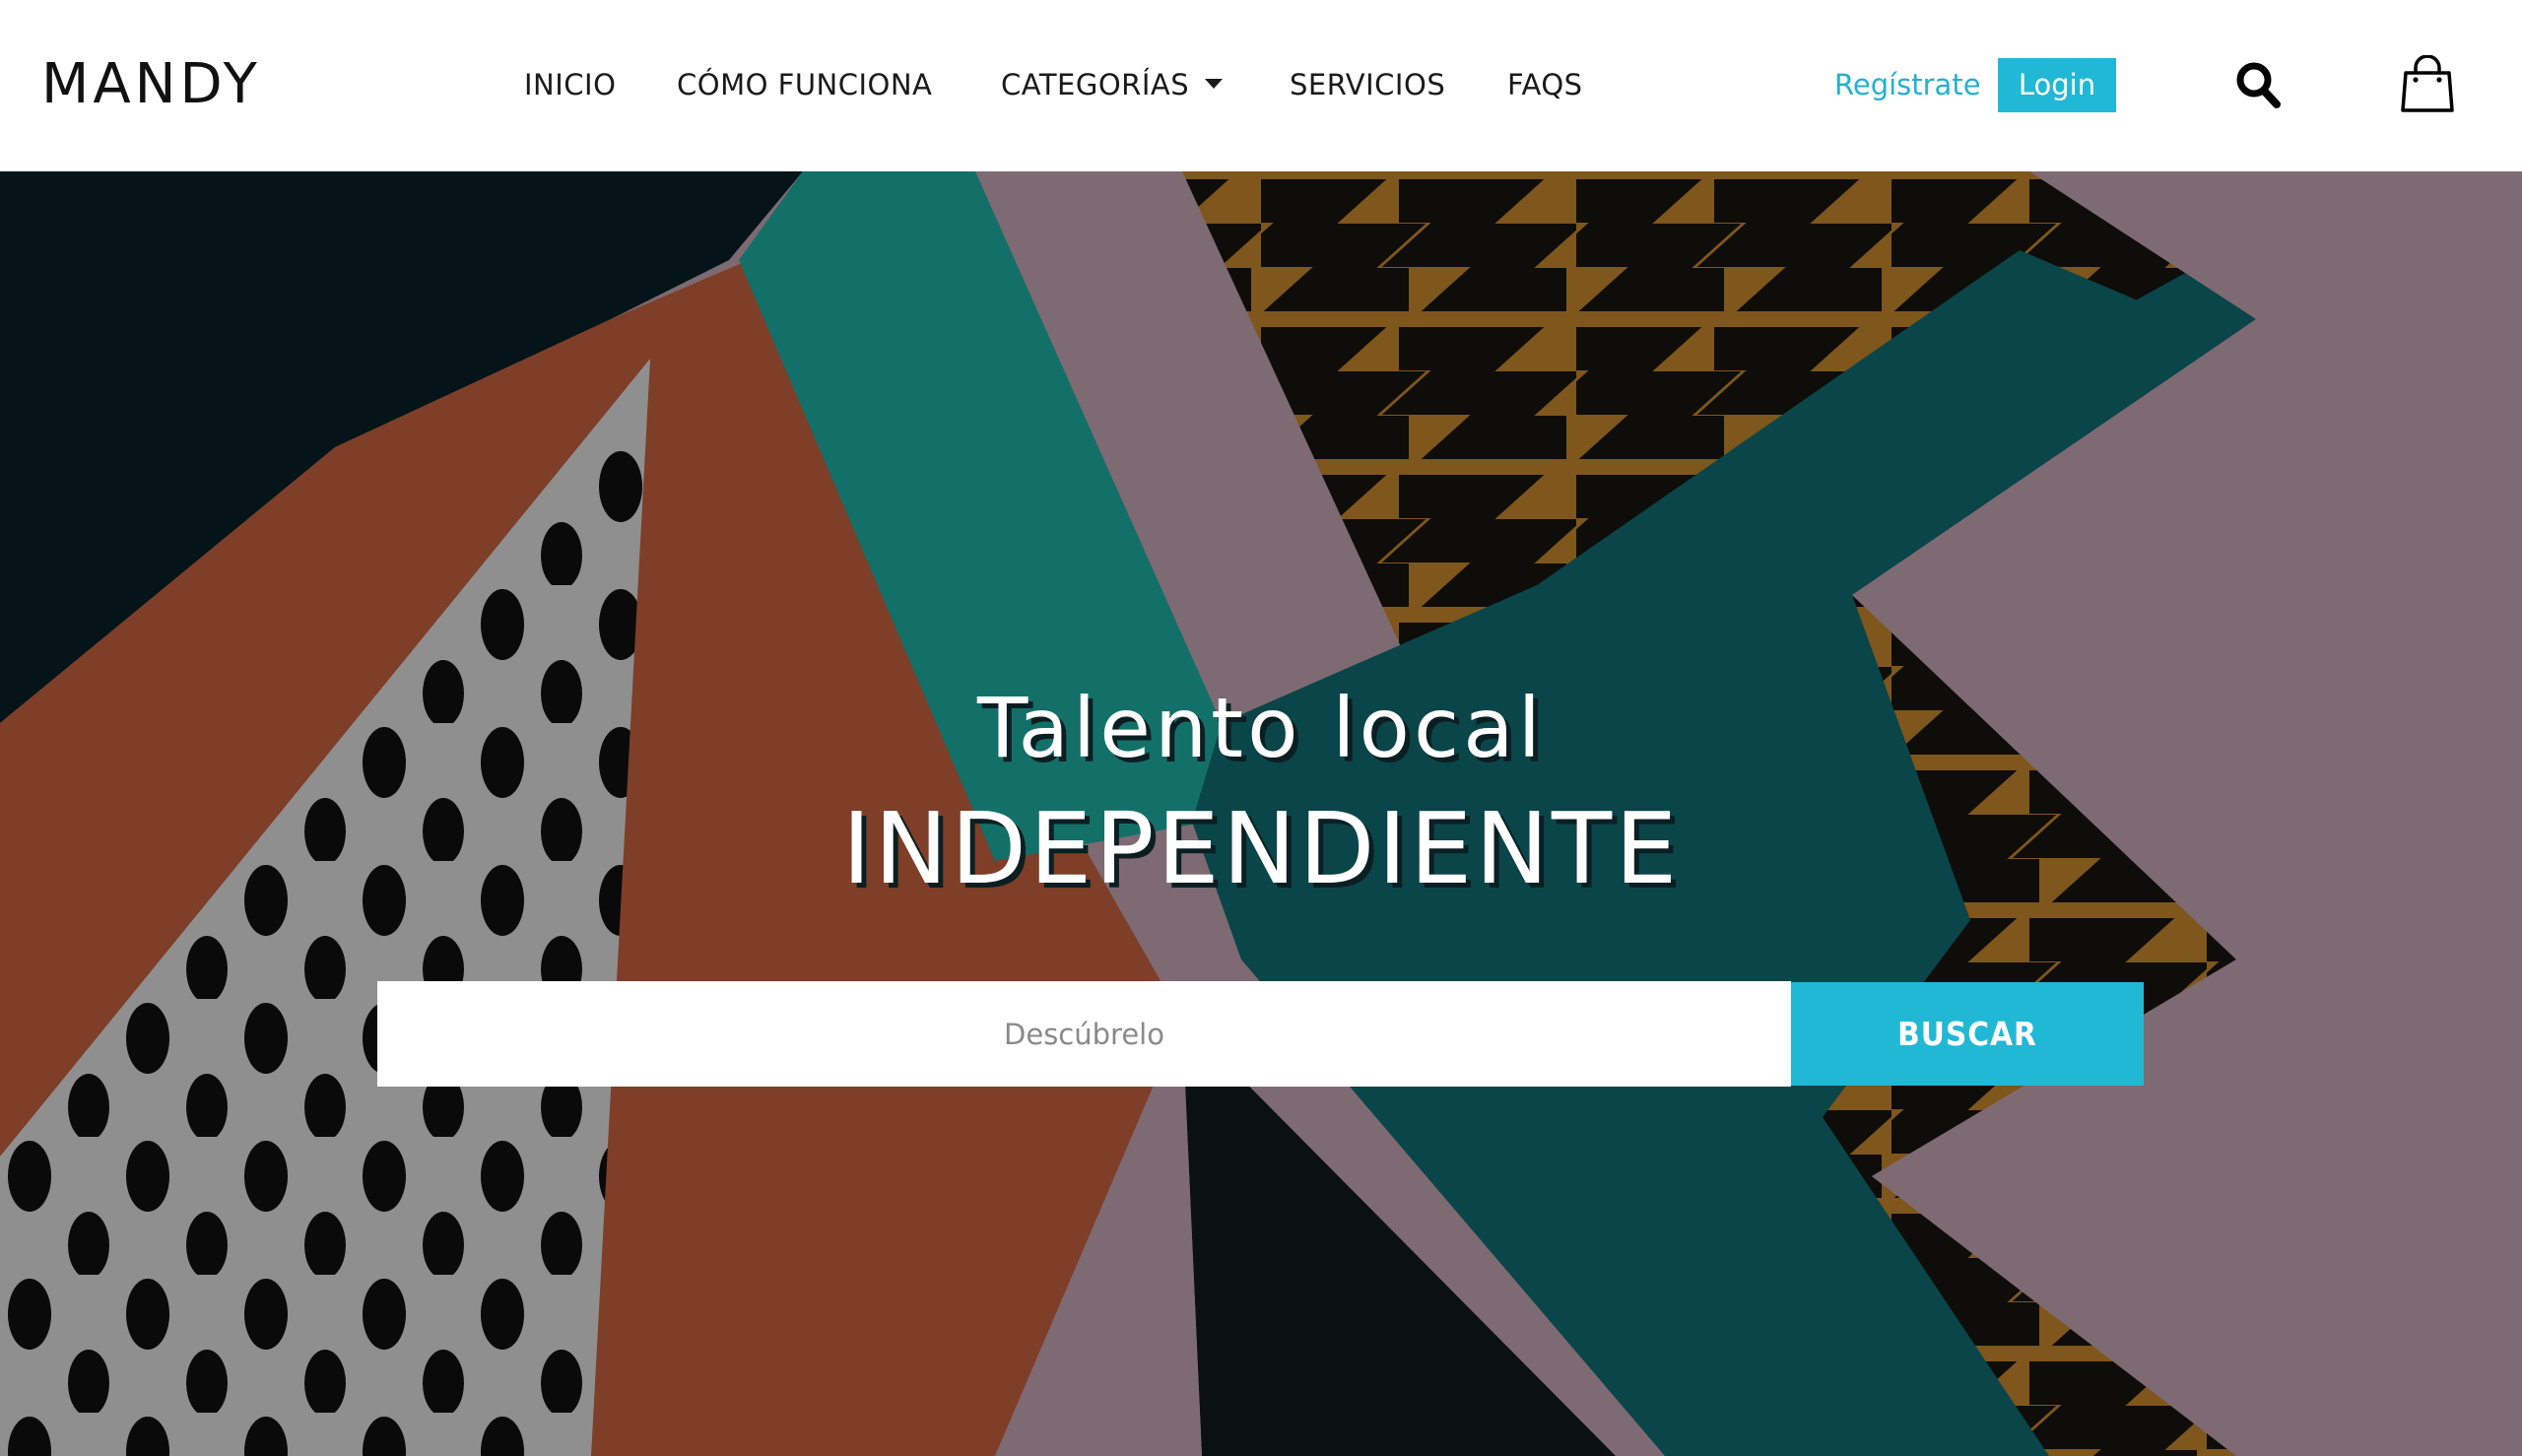 This screenshot has height=1456, width=2522. Describe the element at coordinates (2057, 85) in the screenshot. I see `login-button: Login` at that location.